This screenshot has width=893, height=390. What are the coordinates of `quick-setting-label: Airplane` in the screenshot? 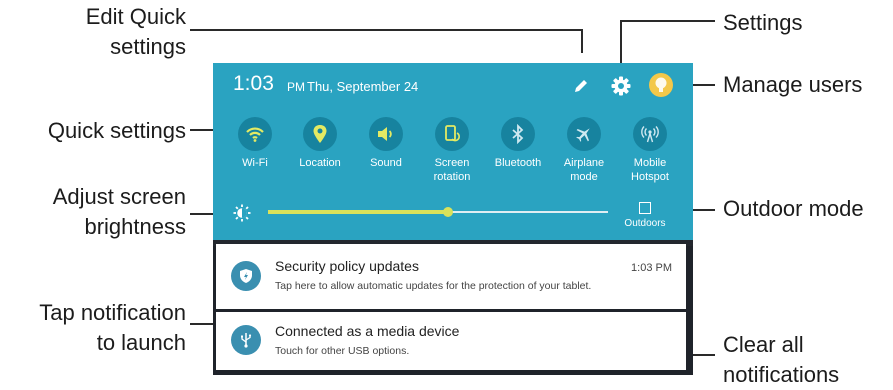 It's located at (584, 163).